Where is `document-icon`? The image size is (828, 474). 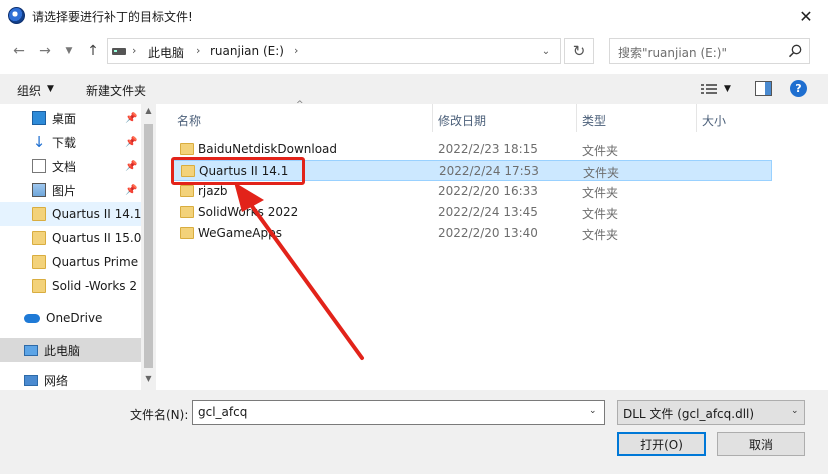 document-icon is located at coordinates (39, 166).